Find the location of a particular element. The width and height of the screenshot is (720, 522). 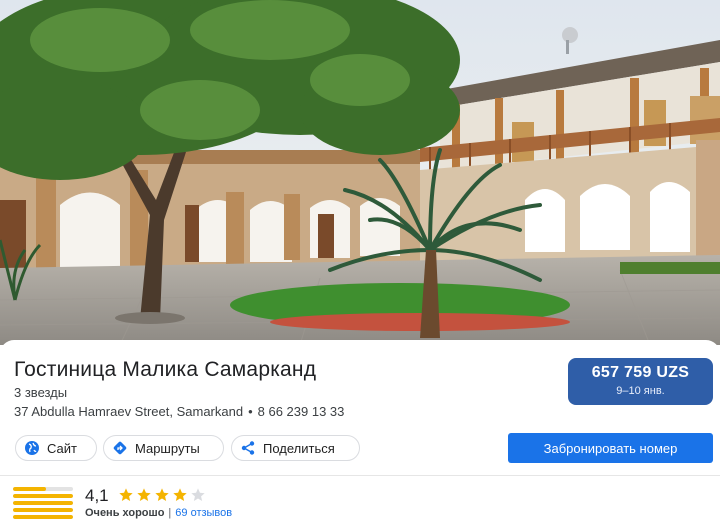

directions-label: Маршруты is located at coordinates (167, 448).